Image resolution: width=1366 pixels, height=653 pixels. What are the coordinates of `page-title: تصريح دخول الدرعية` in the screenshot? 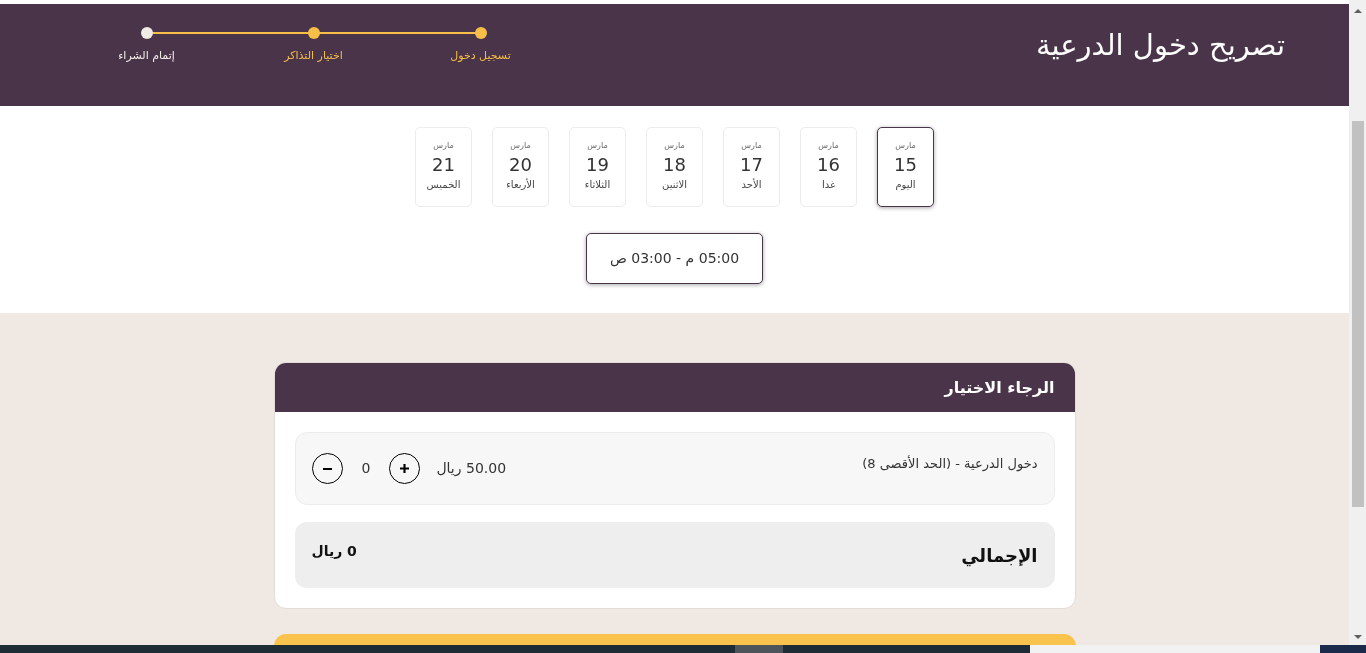 It's located at (1160, 45).